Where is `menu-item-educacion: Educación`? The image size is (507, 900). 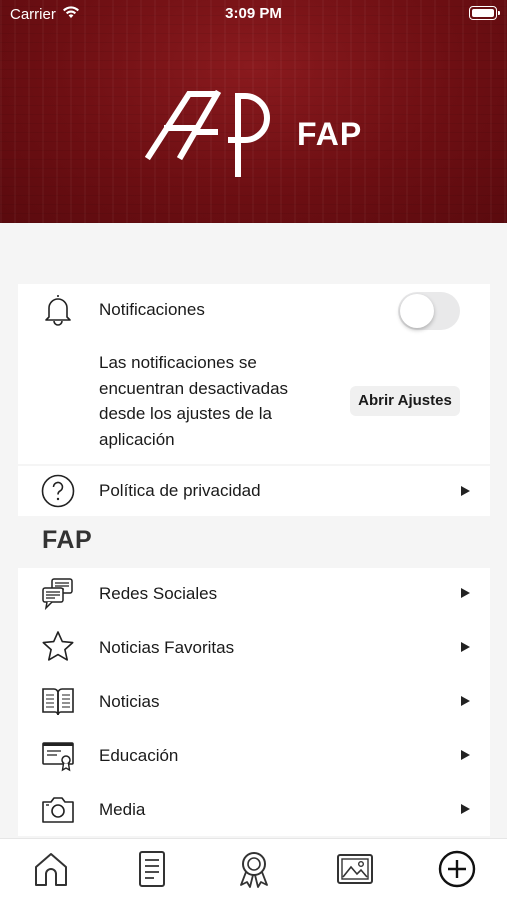 menu-item-educacion: Educación is located at coordinates (254, 756).